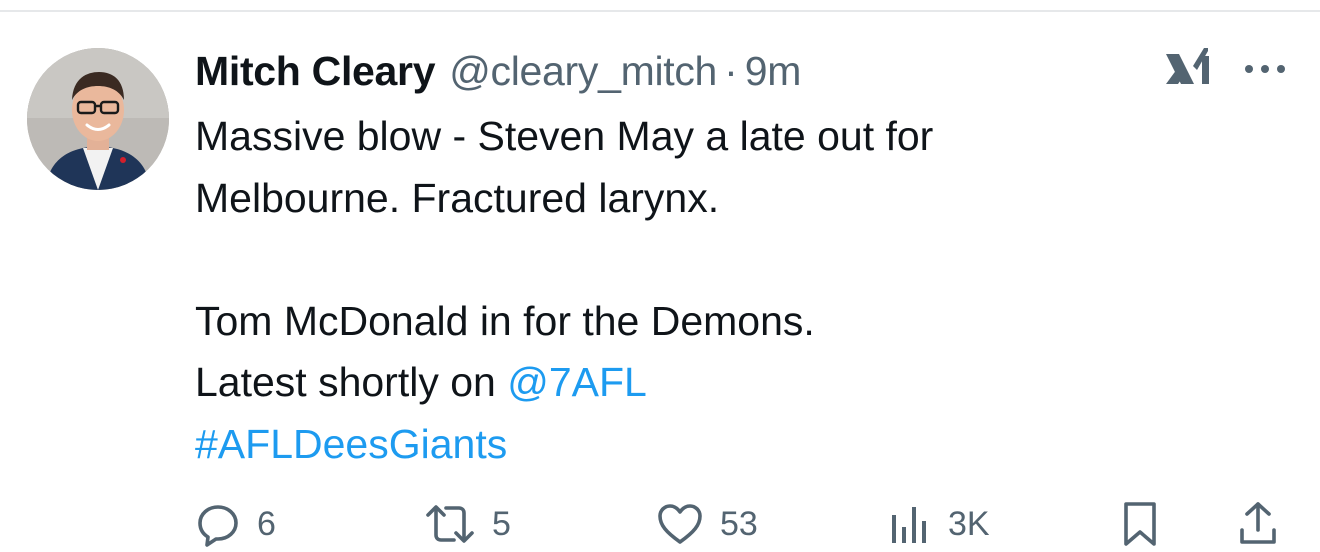  Describe the element at coordinates (707, 524) in the screenshot. I see `like-button: 53` at that location.